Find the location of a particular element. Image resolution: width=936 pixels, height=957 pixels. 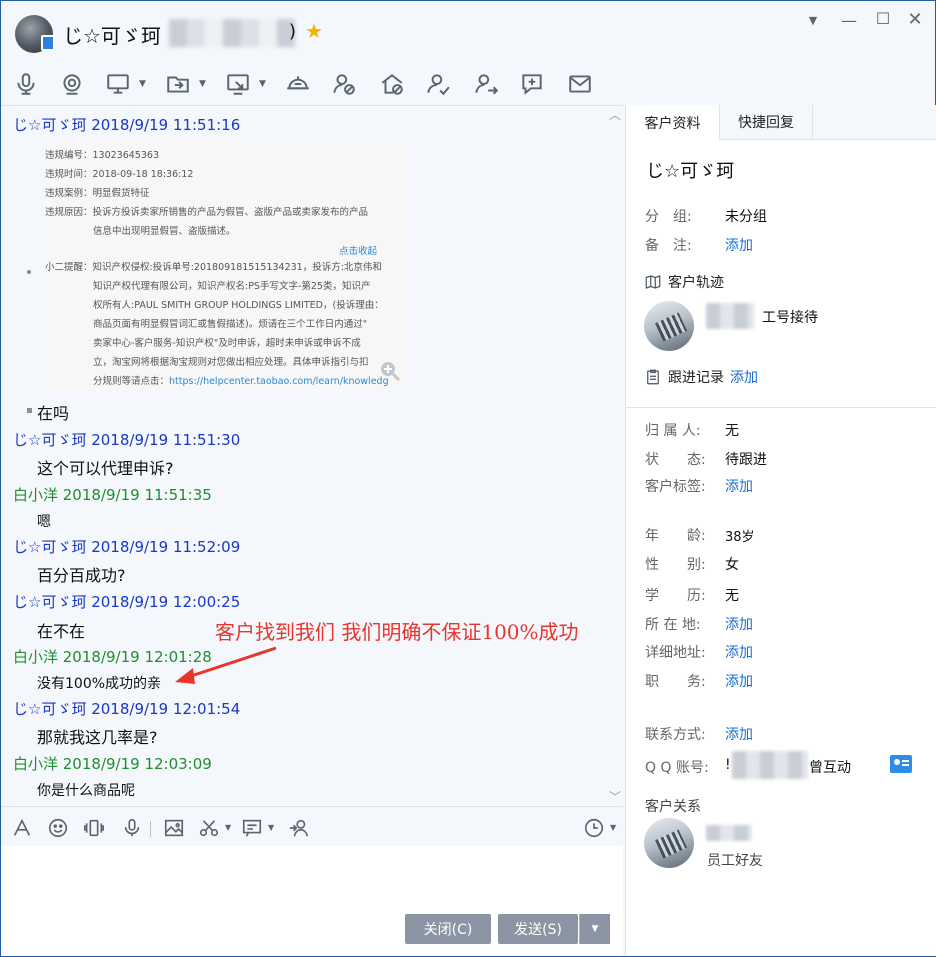

scroll-up-icon: ︿ is located at coordinates (615, 114).